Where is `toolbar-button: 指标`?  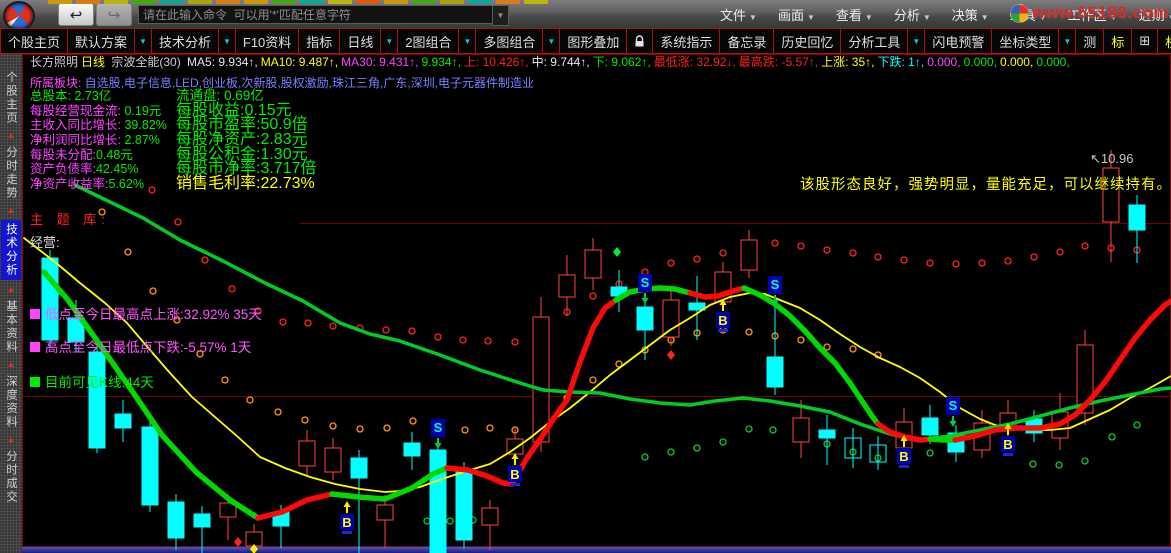 toolbar-button: 指标 is located at coordinates (319, 41).